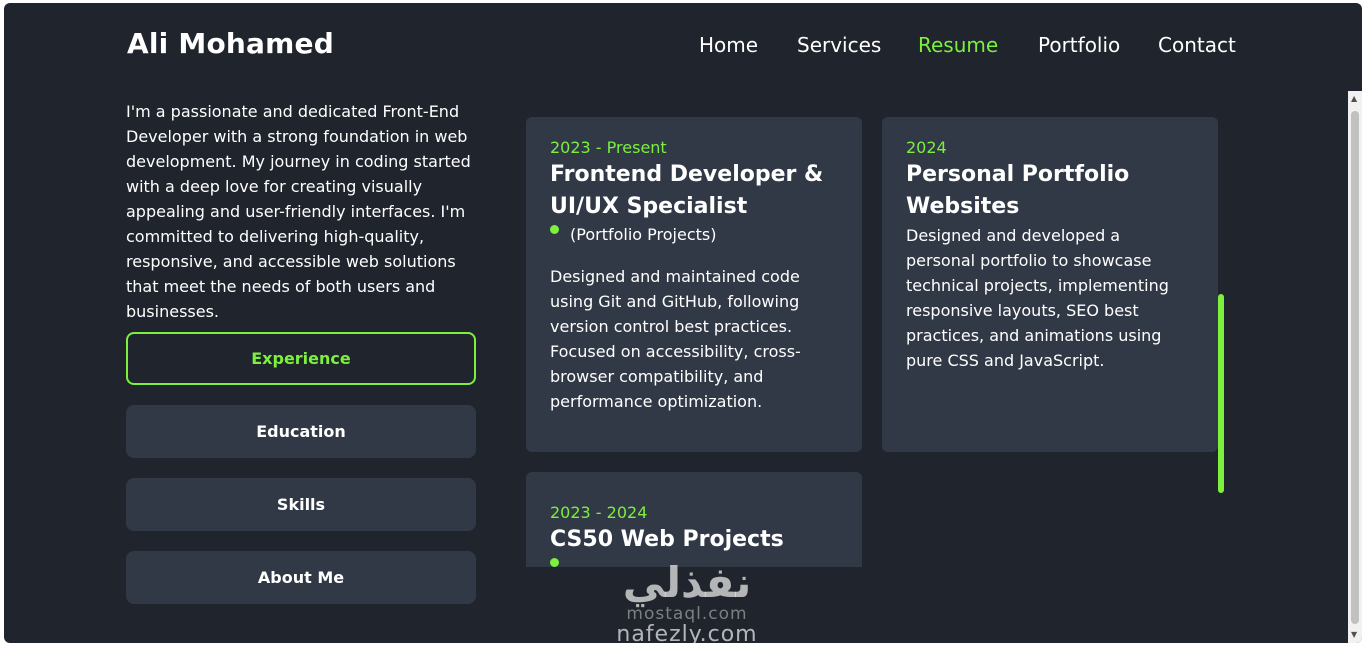 Image resolution: width=1365 pixels, height=646 pixels. What do you see at coordinates (643, 234) in the screenshot?
I see `card-subtitle-text: (Portfolio Projects)` at bounding box center [643, 234].